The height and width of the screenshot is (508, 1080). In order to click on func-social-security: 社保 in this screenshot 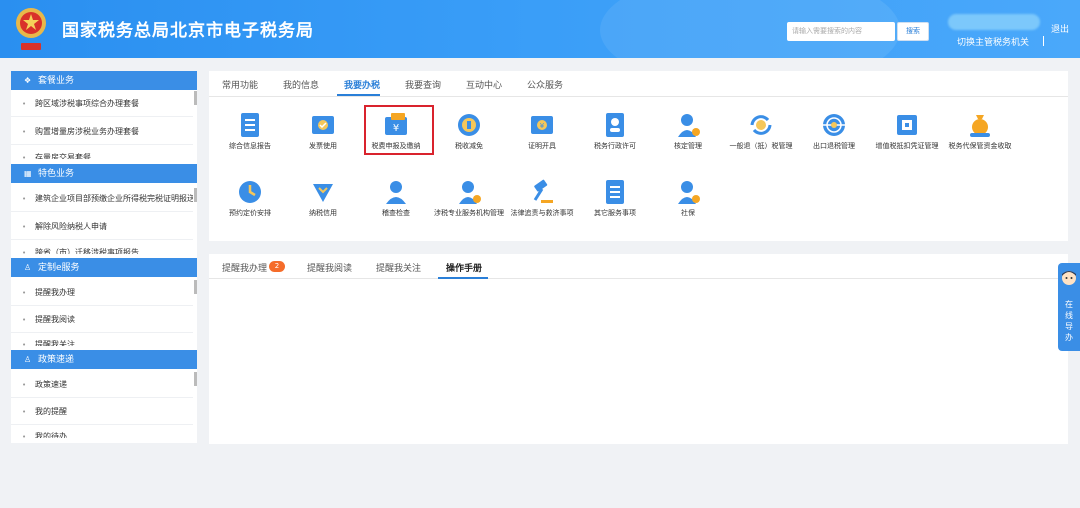, I will do `click(688, 208)`.